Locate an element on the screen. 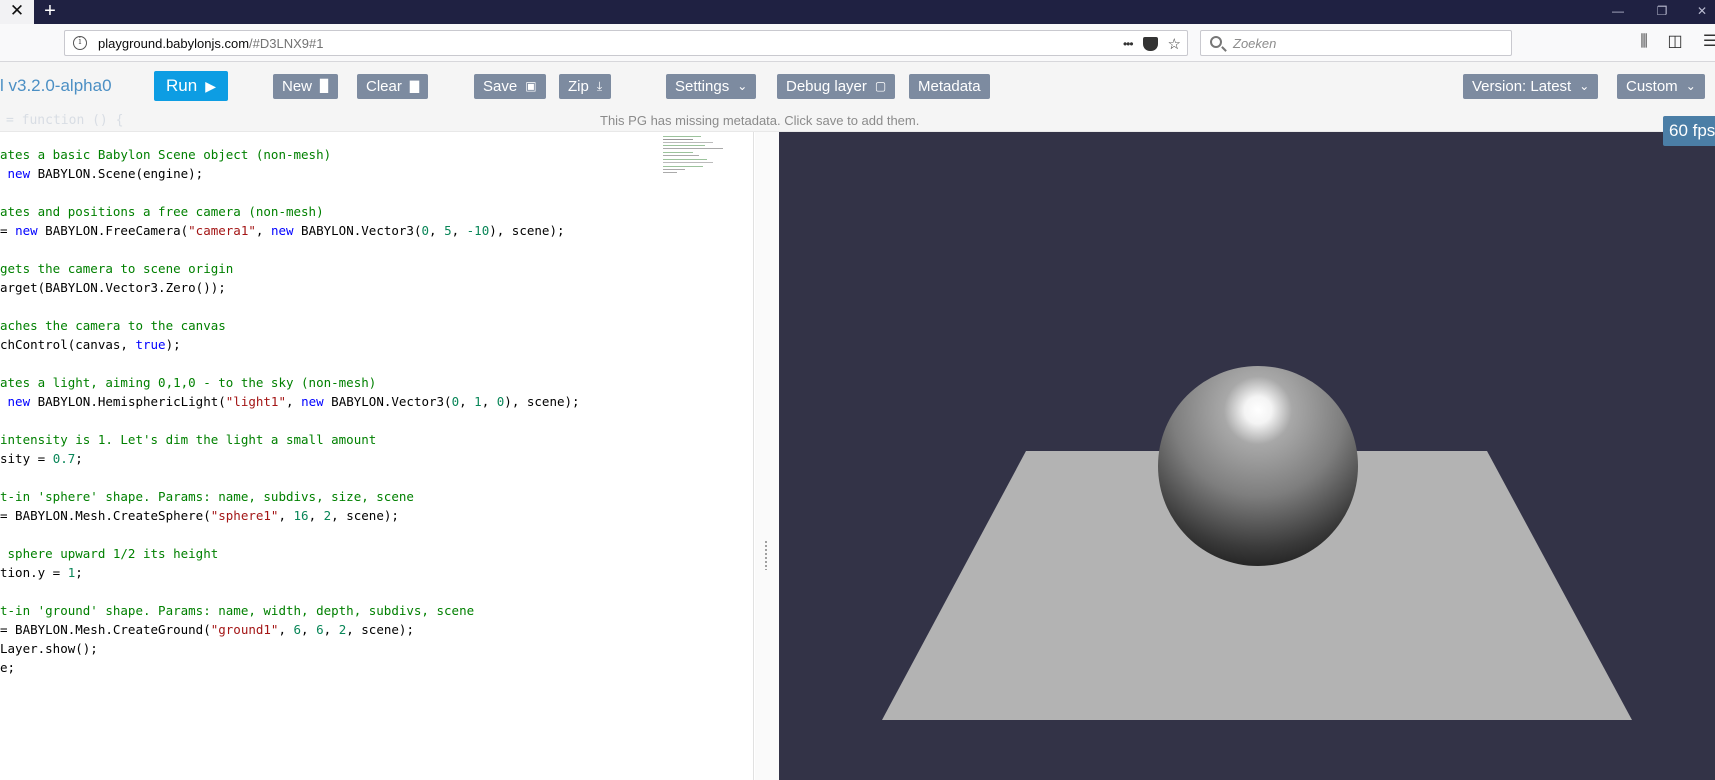 The image size is (1715, 780). restore-icon: ❐ is located at coordinates (1662, 12).